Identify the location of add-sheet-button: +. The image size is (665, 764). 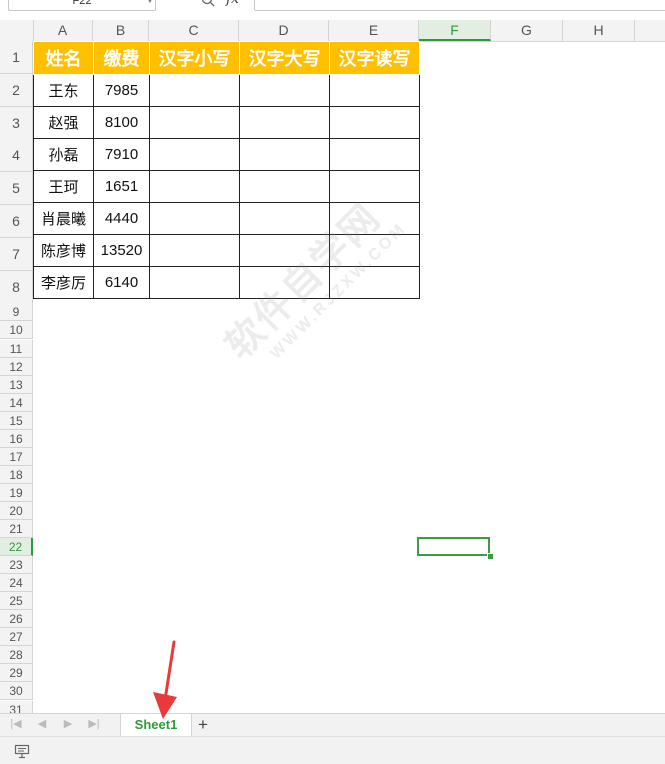
(203, 725).